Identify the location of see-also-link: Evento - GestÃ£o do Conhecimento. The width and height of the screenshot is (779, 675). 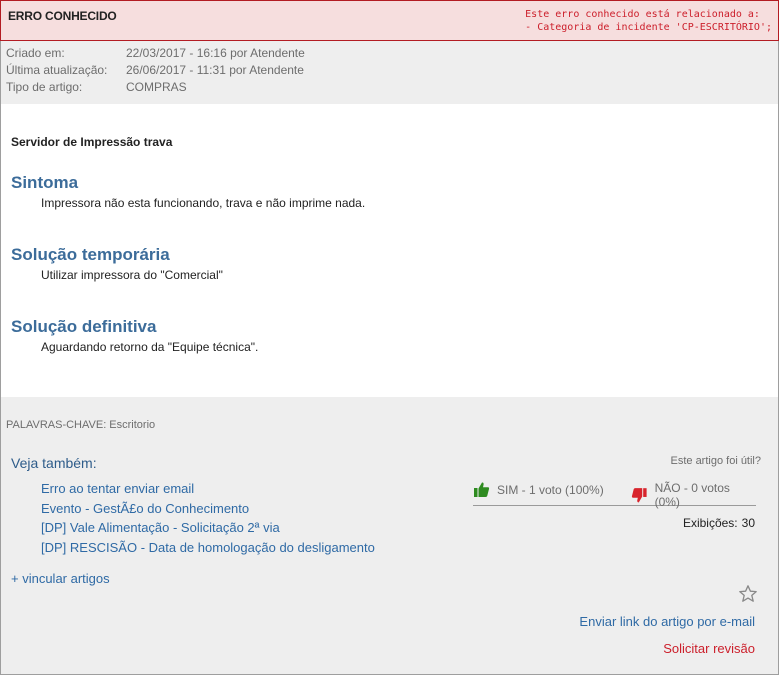
(208, 509).